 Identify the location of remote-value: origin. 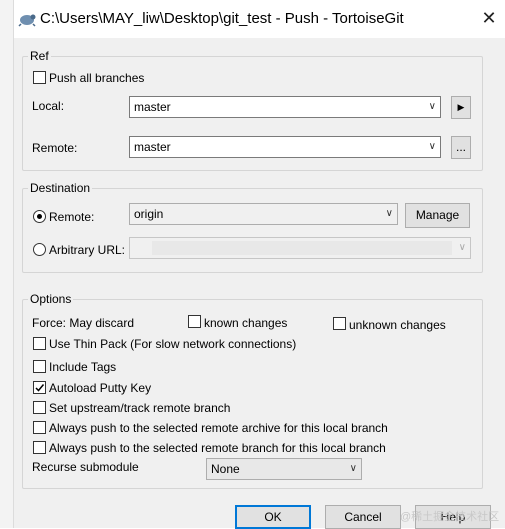
(149, 214).